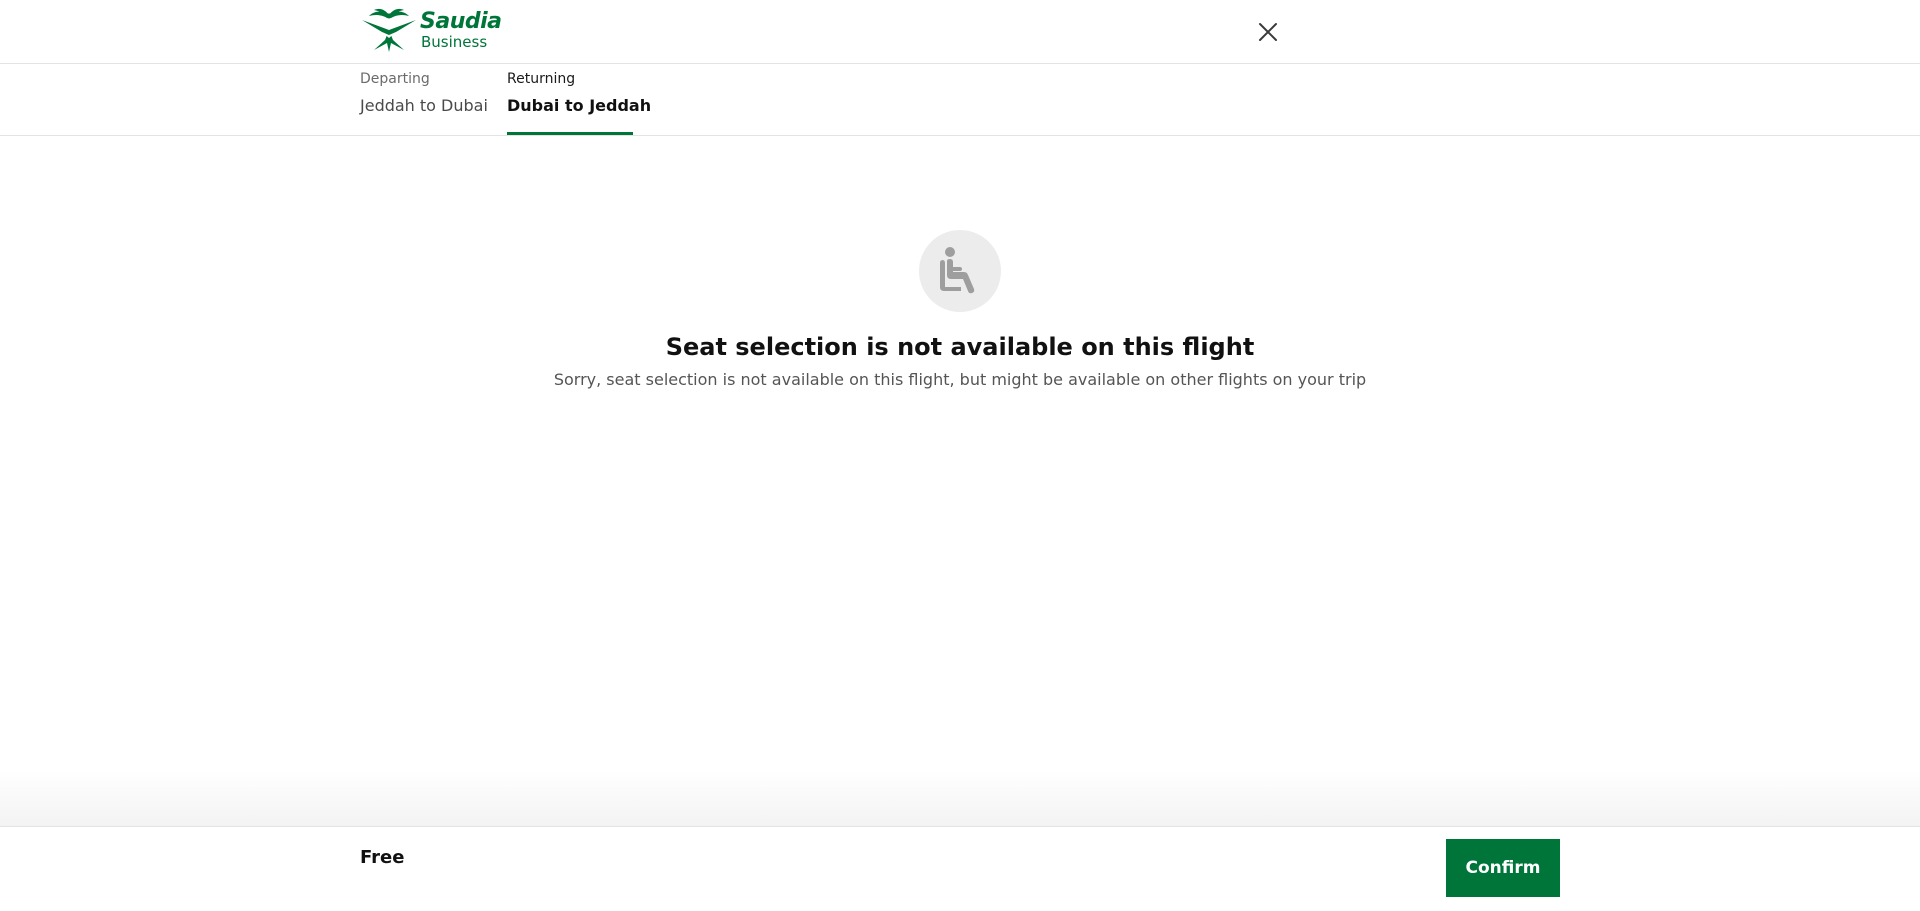 The width and height of the screenshot is (1920, 911). Describe the element at coordinates (424, 105) in the screenshot. I see `tab-departing-route: Jeddah to Dubai` at that location.